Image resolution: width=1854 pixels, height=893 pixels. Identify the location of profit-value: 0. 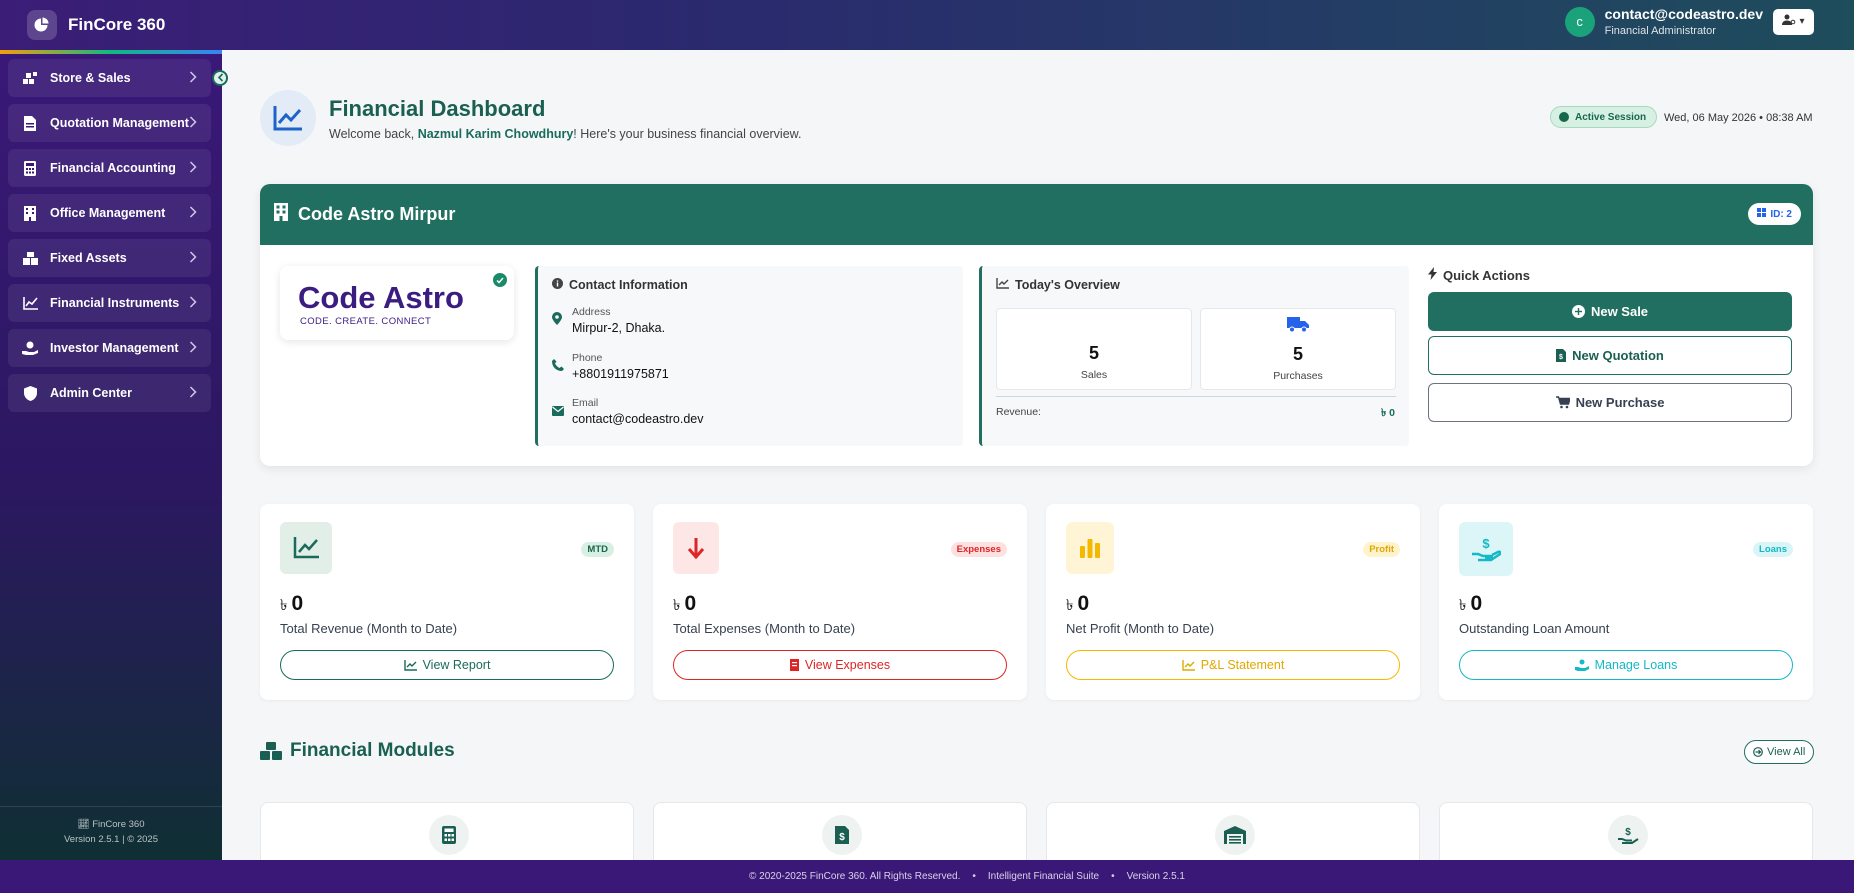
(1083, 603).